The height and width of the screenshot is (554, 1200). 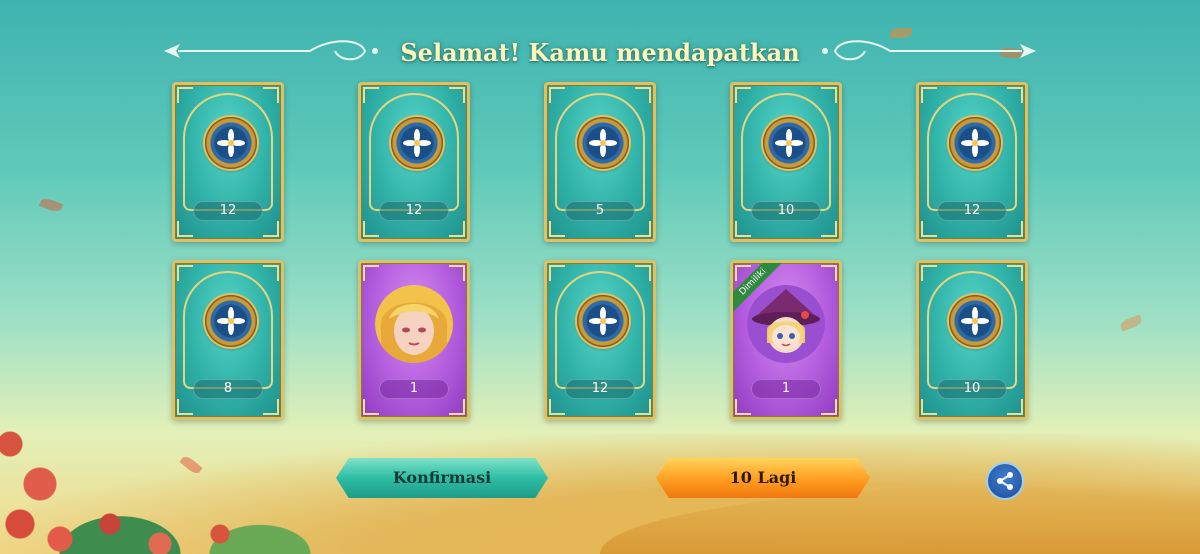 What do you see at coordinates (180, 479) in the screenshot?
I see `red-flowers` at bounding box center [180, 479].